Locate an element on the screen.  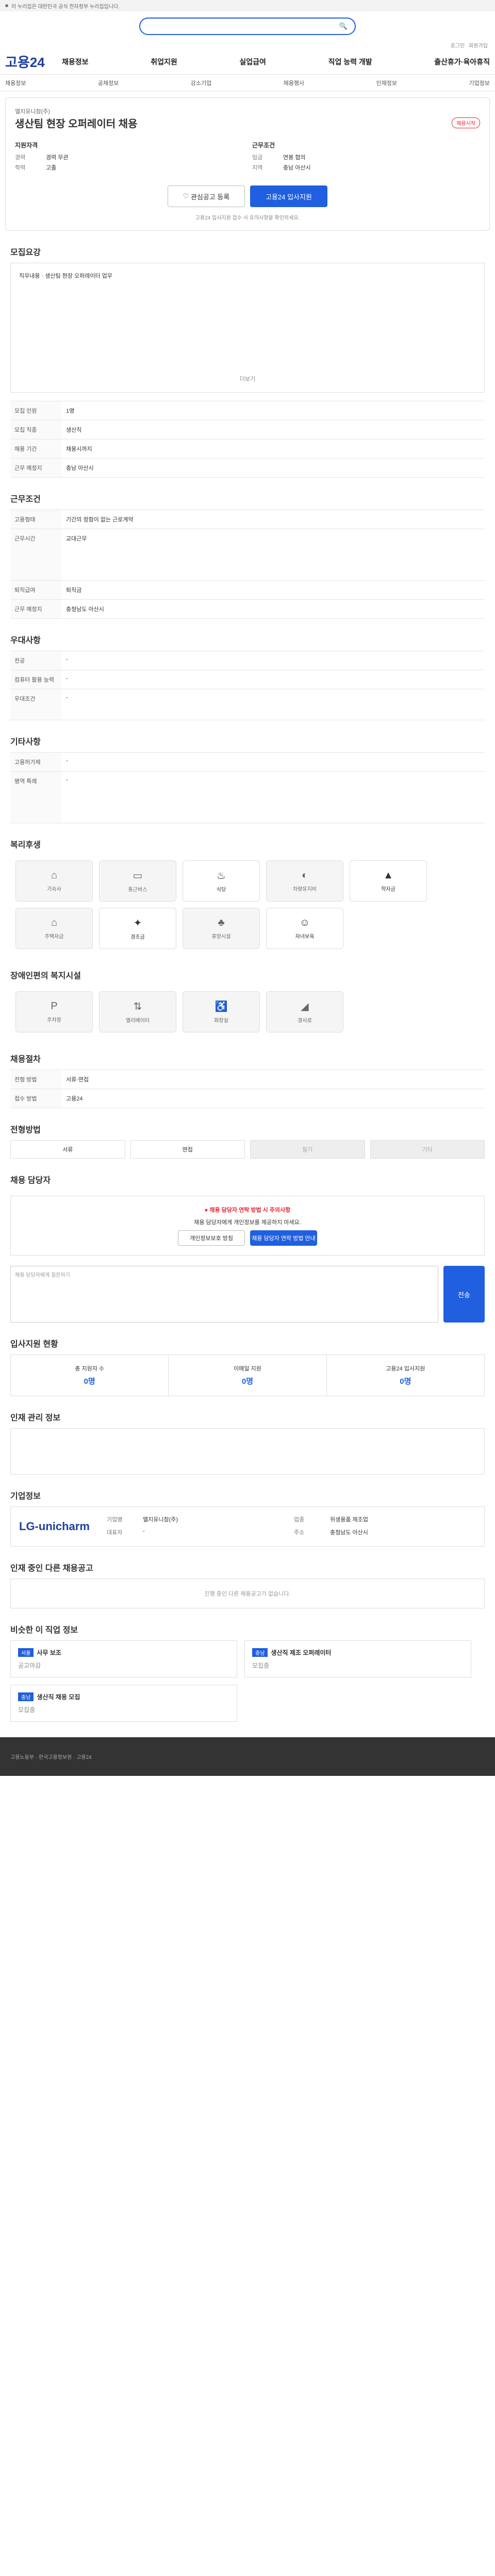
gift-icon: ✦ is located at coordinates (137, 923).